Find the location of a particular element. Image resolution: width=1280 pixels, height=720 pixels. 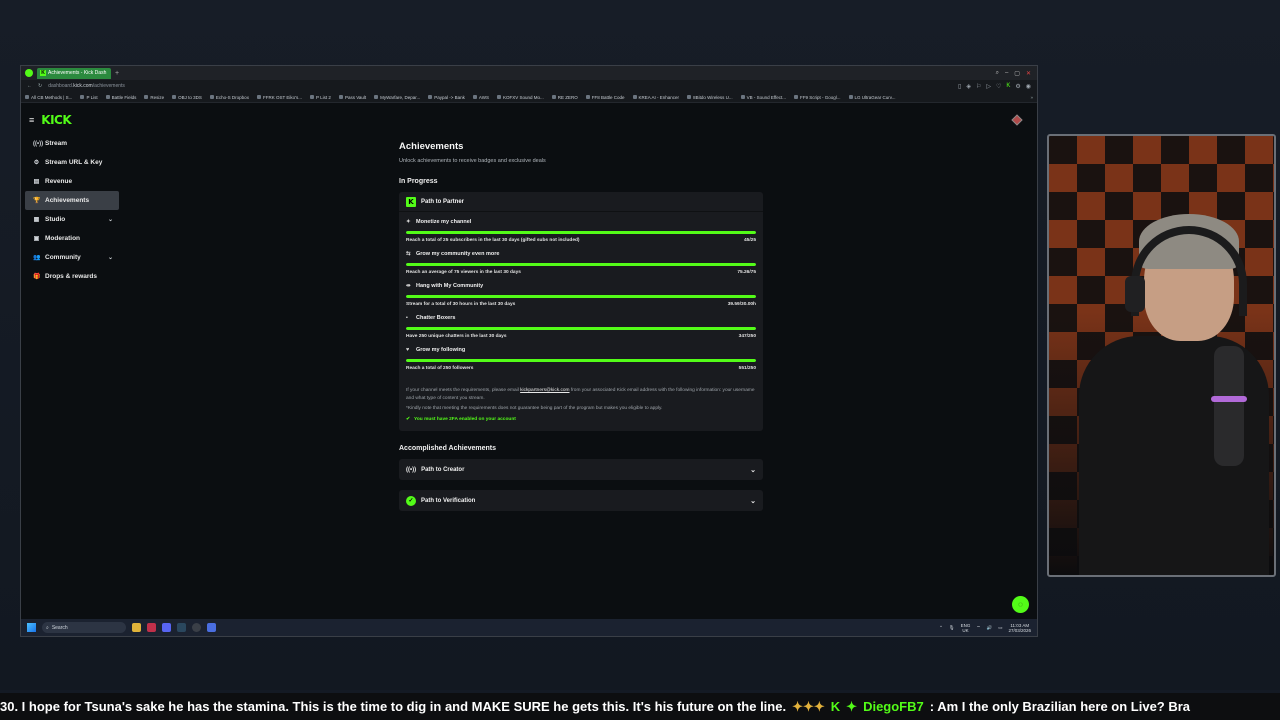

chevron-up-icon: ⌃ is located at coordinates (941, 628).